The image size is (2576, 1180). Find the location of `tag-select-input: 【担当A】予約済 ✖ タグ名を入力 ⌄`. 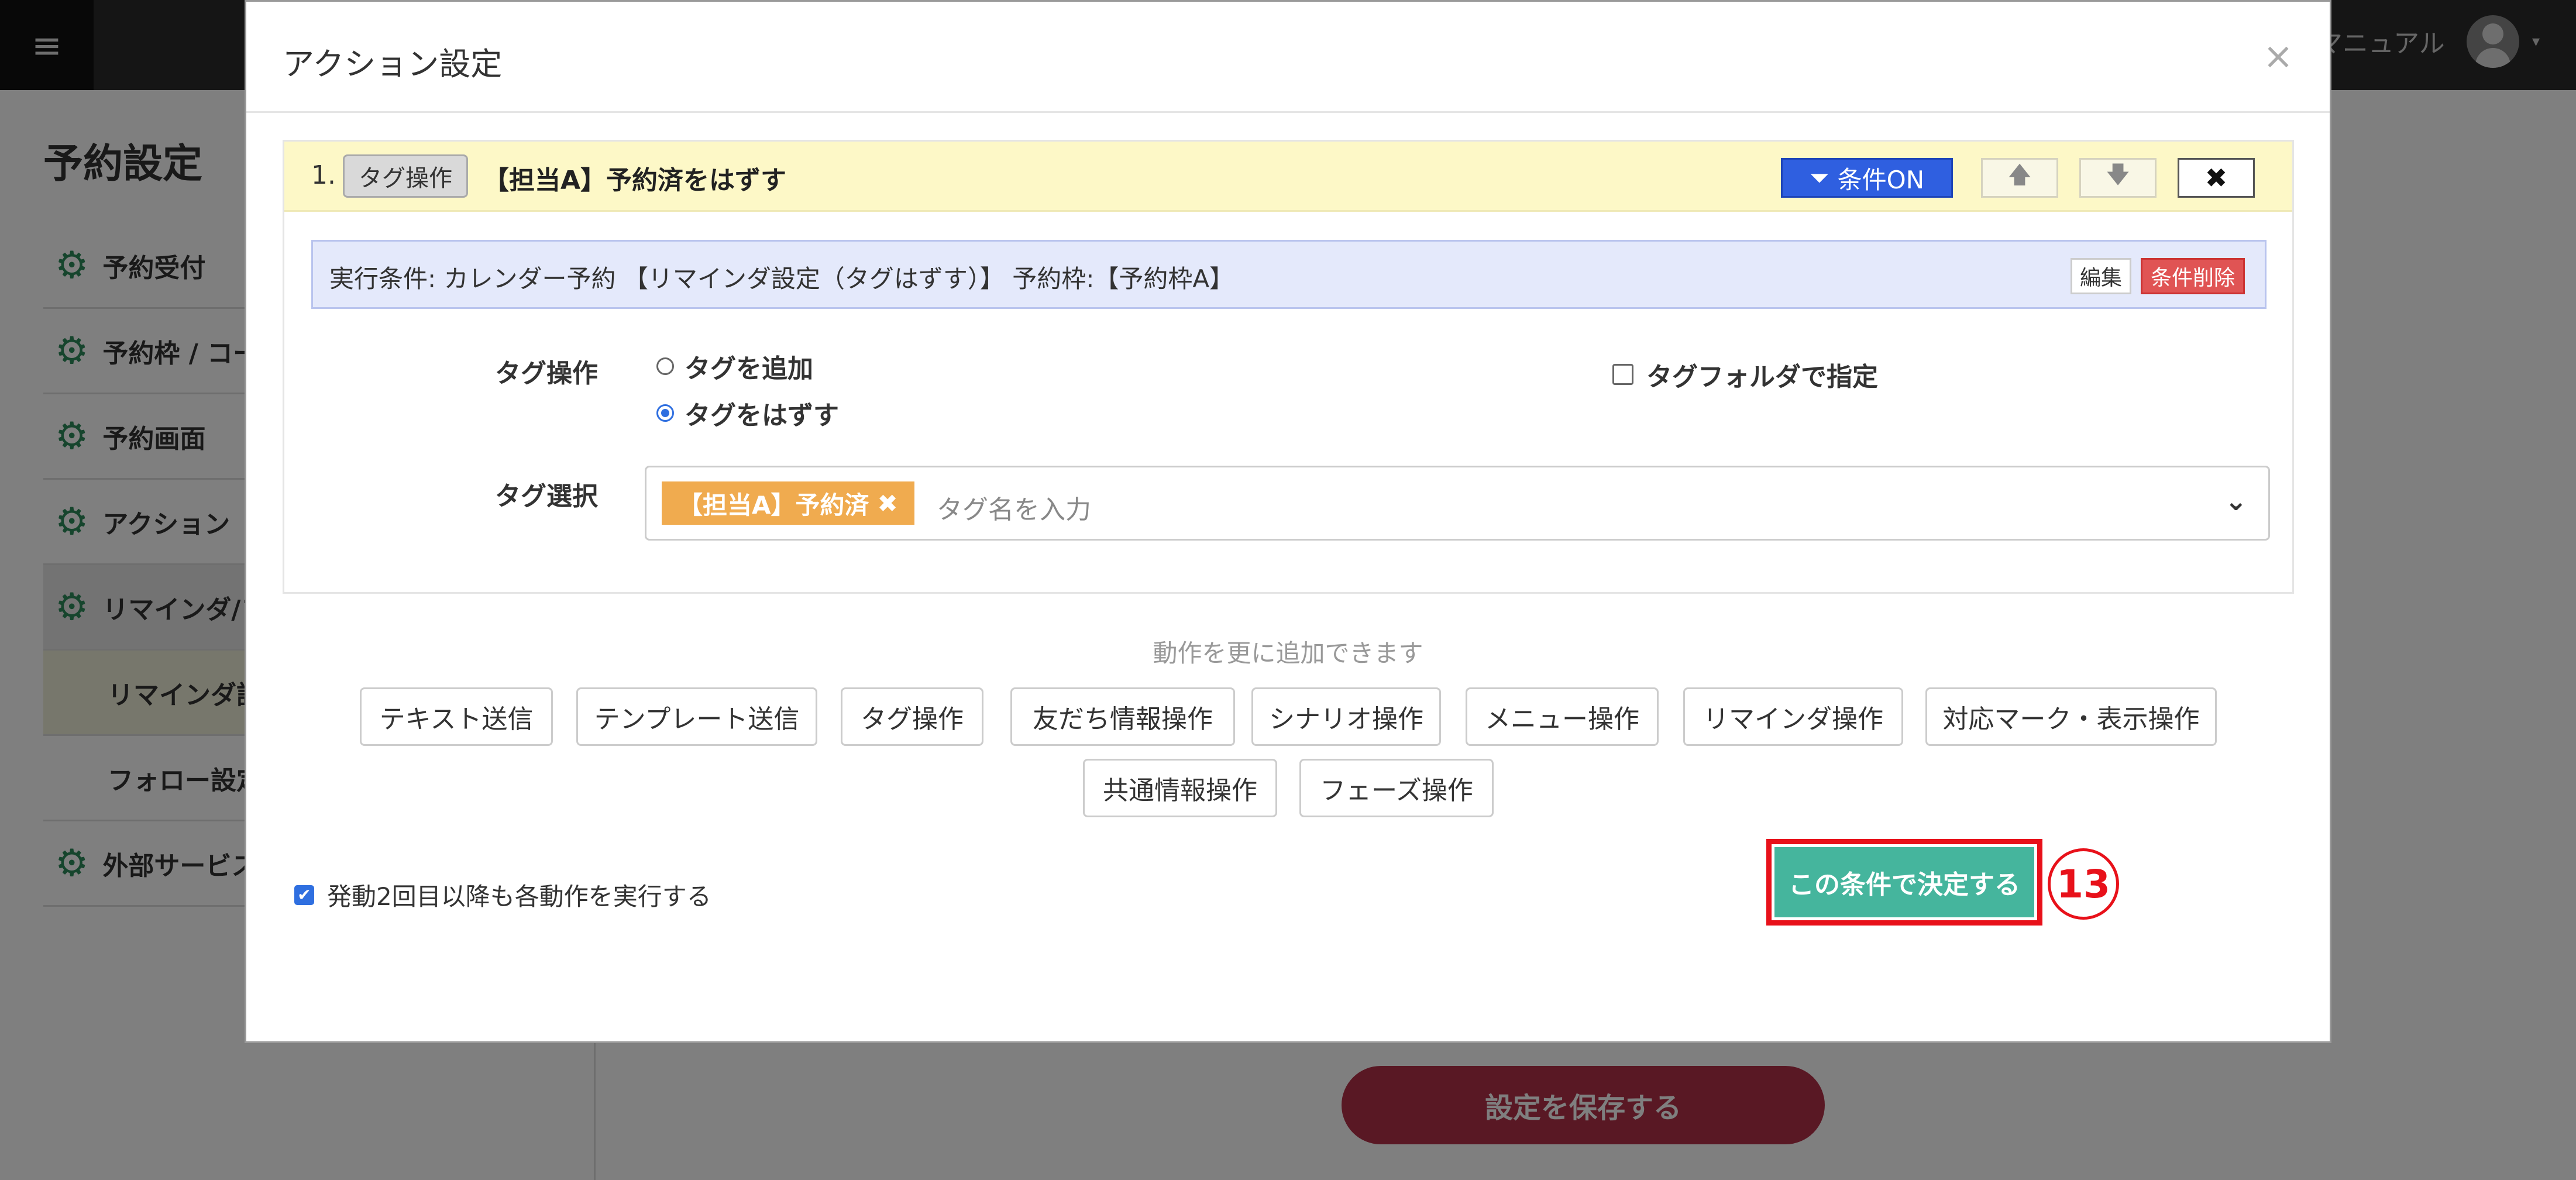

tag-select-input: 【担当A】予約済 ✖ タグ名を入力 ⌄ is located at coordinates (1458, 503).